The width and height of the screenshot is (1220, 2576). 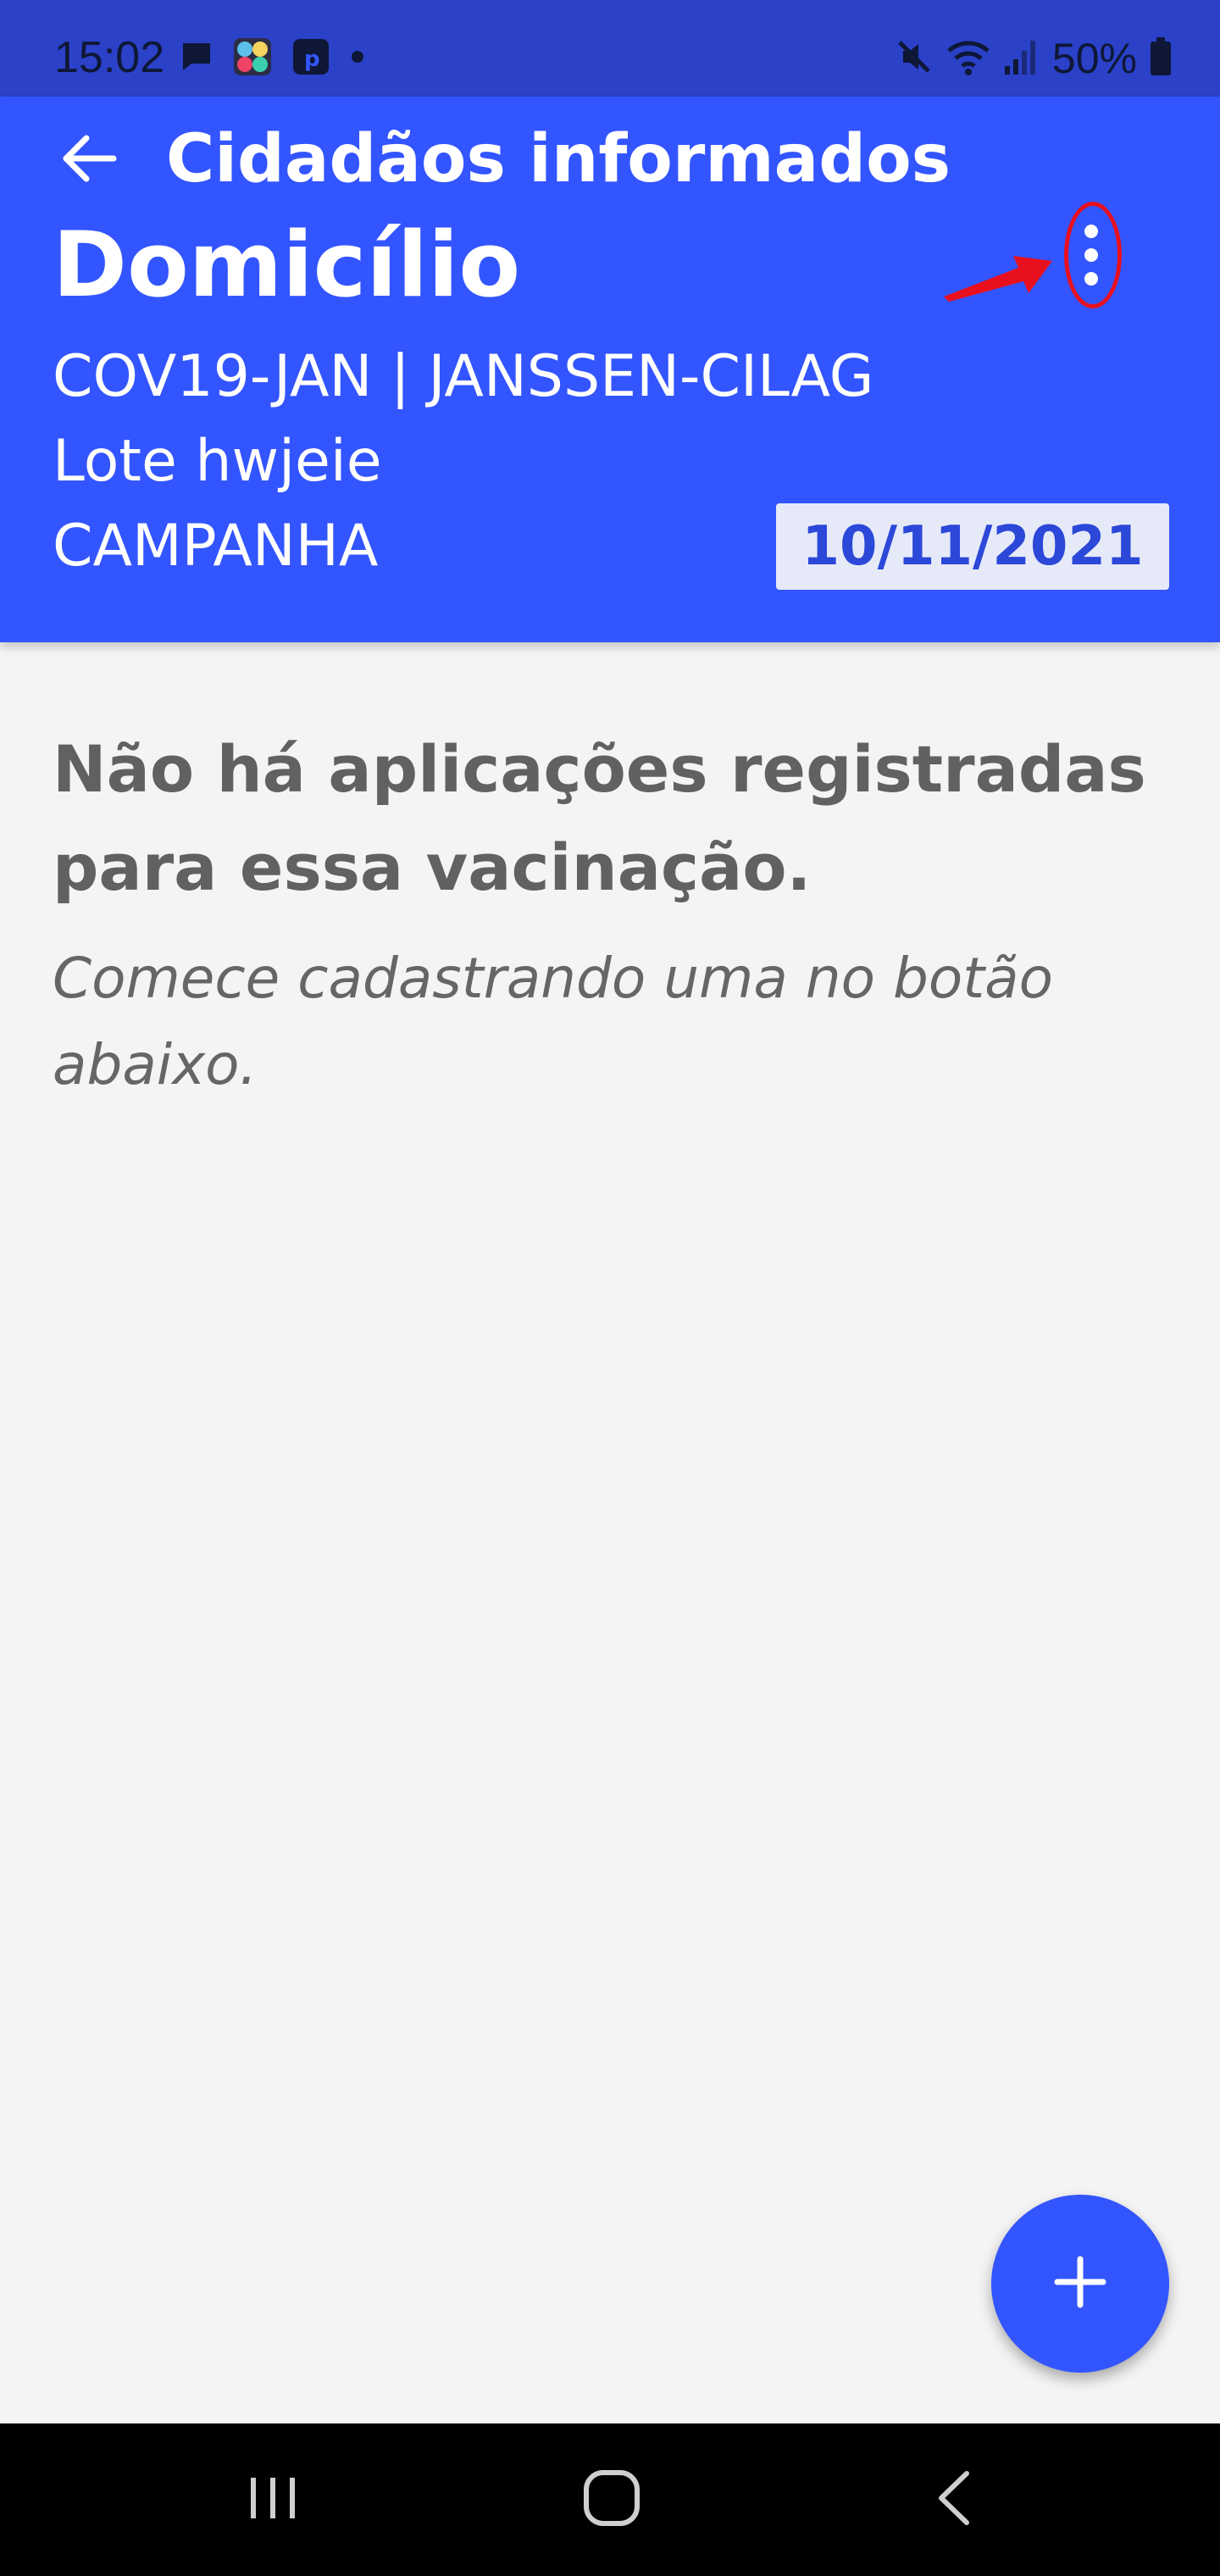 I want to click on add-application-button, so click(x=1080, y=2284).